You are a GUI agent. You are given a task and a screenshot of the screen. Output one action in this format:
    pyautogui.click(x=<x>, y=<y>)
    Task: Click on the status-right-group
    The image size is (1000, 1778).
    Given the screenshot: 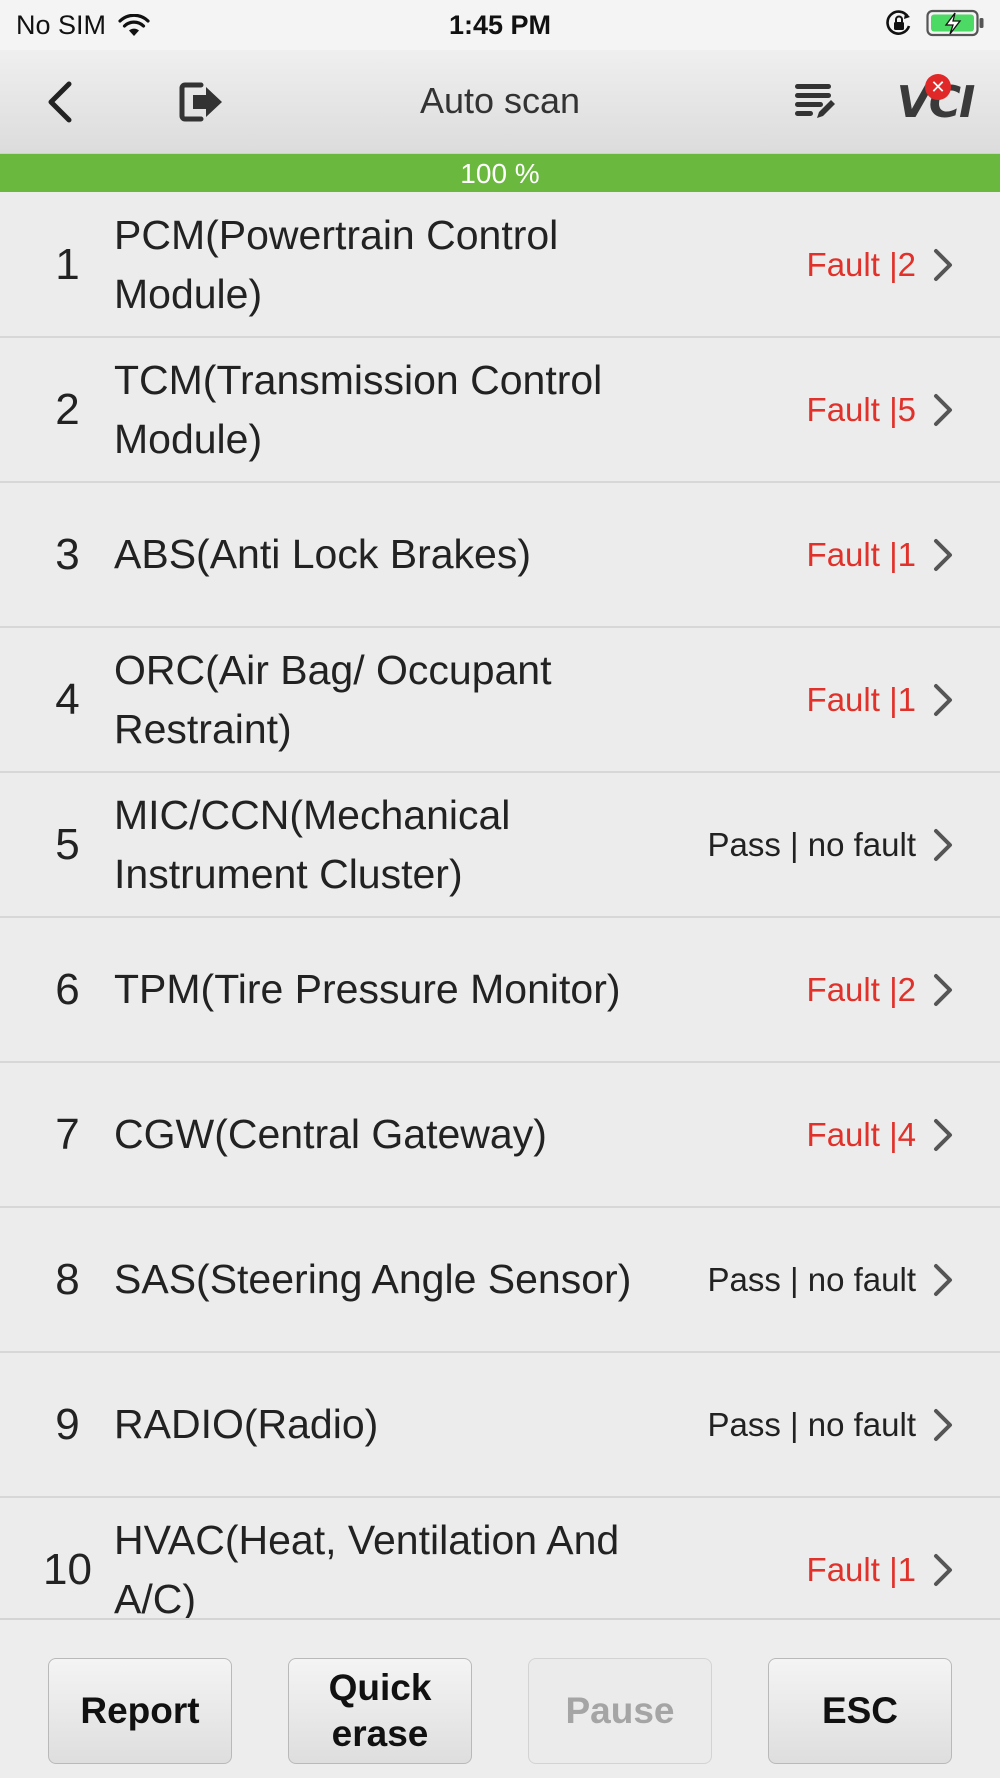 What is the action you would take?
    pyautogui.click(x=935, y=23)
    